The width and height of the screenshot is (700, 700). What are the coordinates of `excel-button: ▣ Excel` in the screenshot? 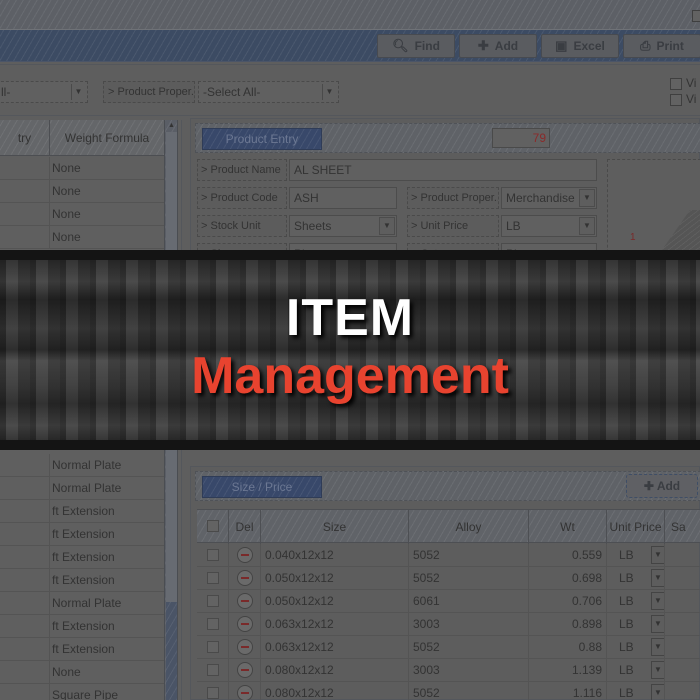 It's located at (580, 46).